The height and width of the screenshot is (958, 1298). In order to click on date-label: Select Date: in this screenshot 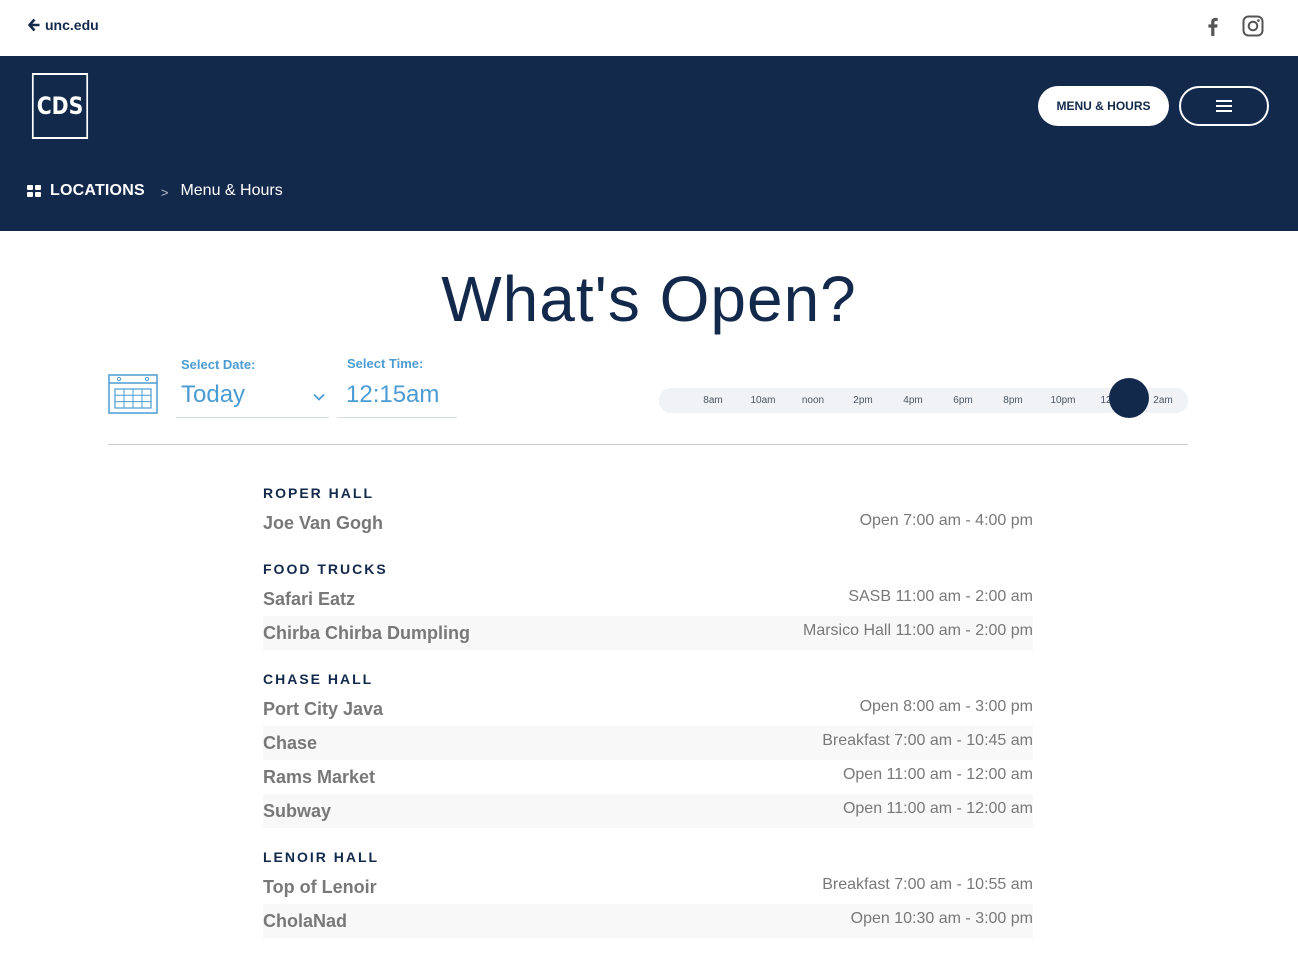, I will do `click(218, 364)`.